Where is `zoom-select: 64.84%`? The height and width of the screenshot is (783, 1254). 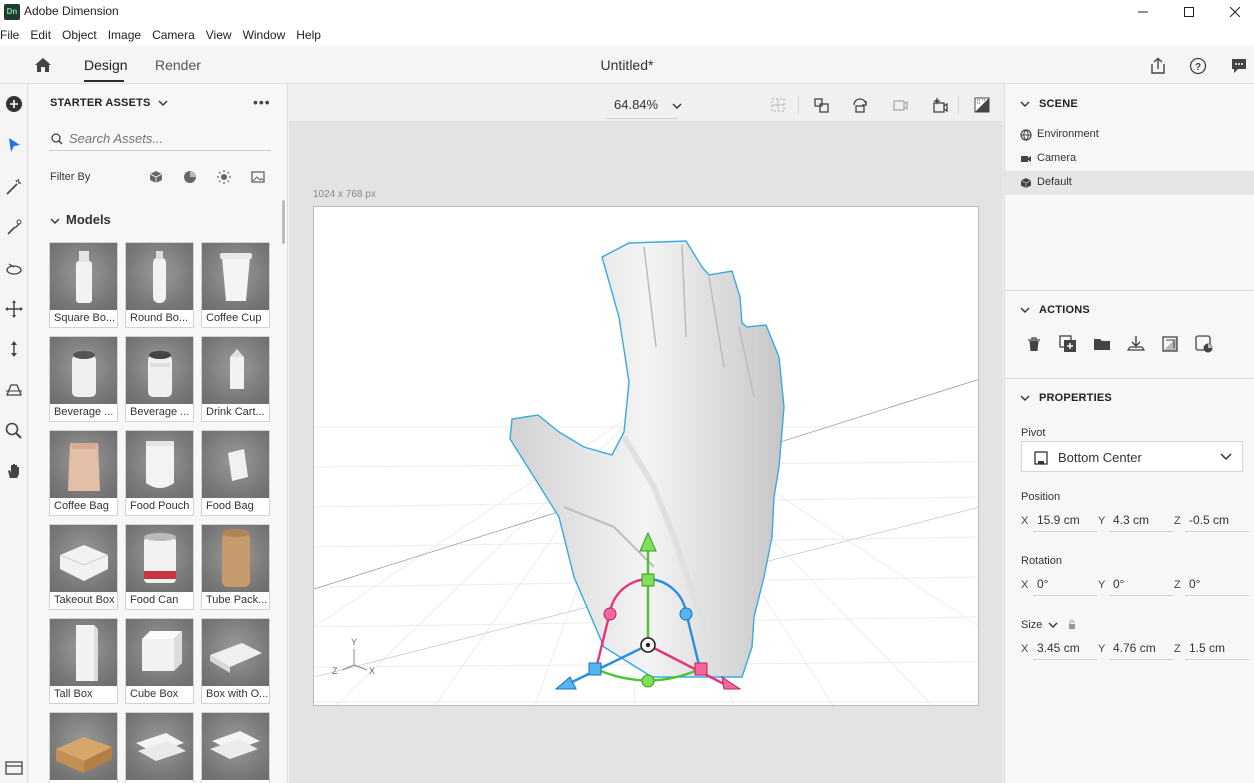
zoom-select: 64.84% is located at coordinates (648, 104).